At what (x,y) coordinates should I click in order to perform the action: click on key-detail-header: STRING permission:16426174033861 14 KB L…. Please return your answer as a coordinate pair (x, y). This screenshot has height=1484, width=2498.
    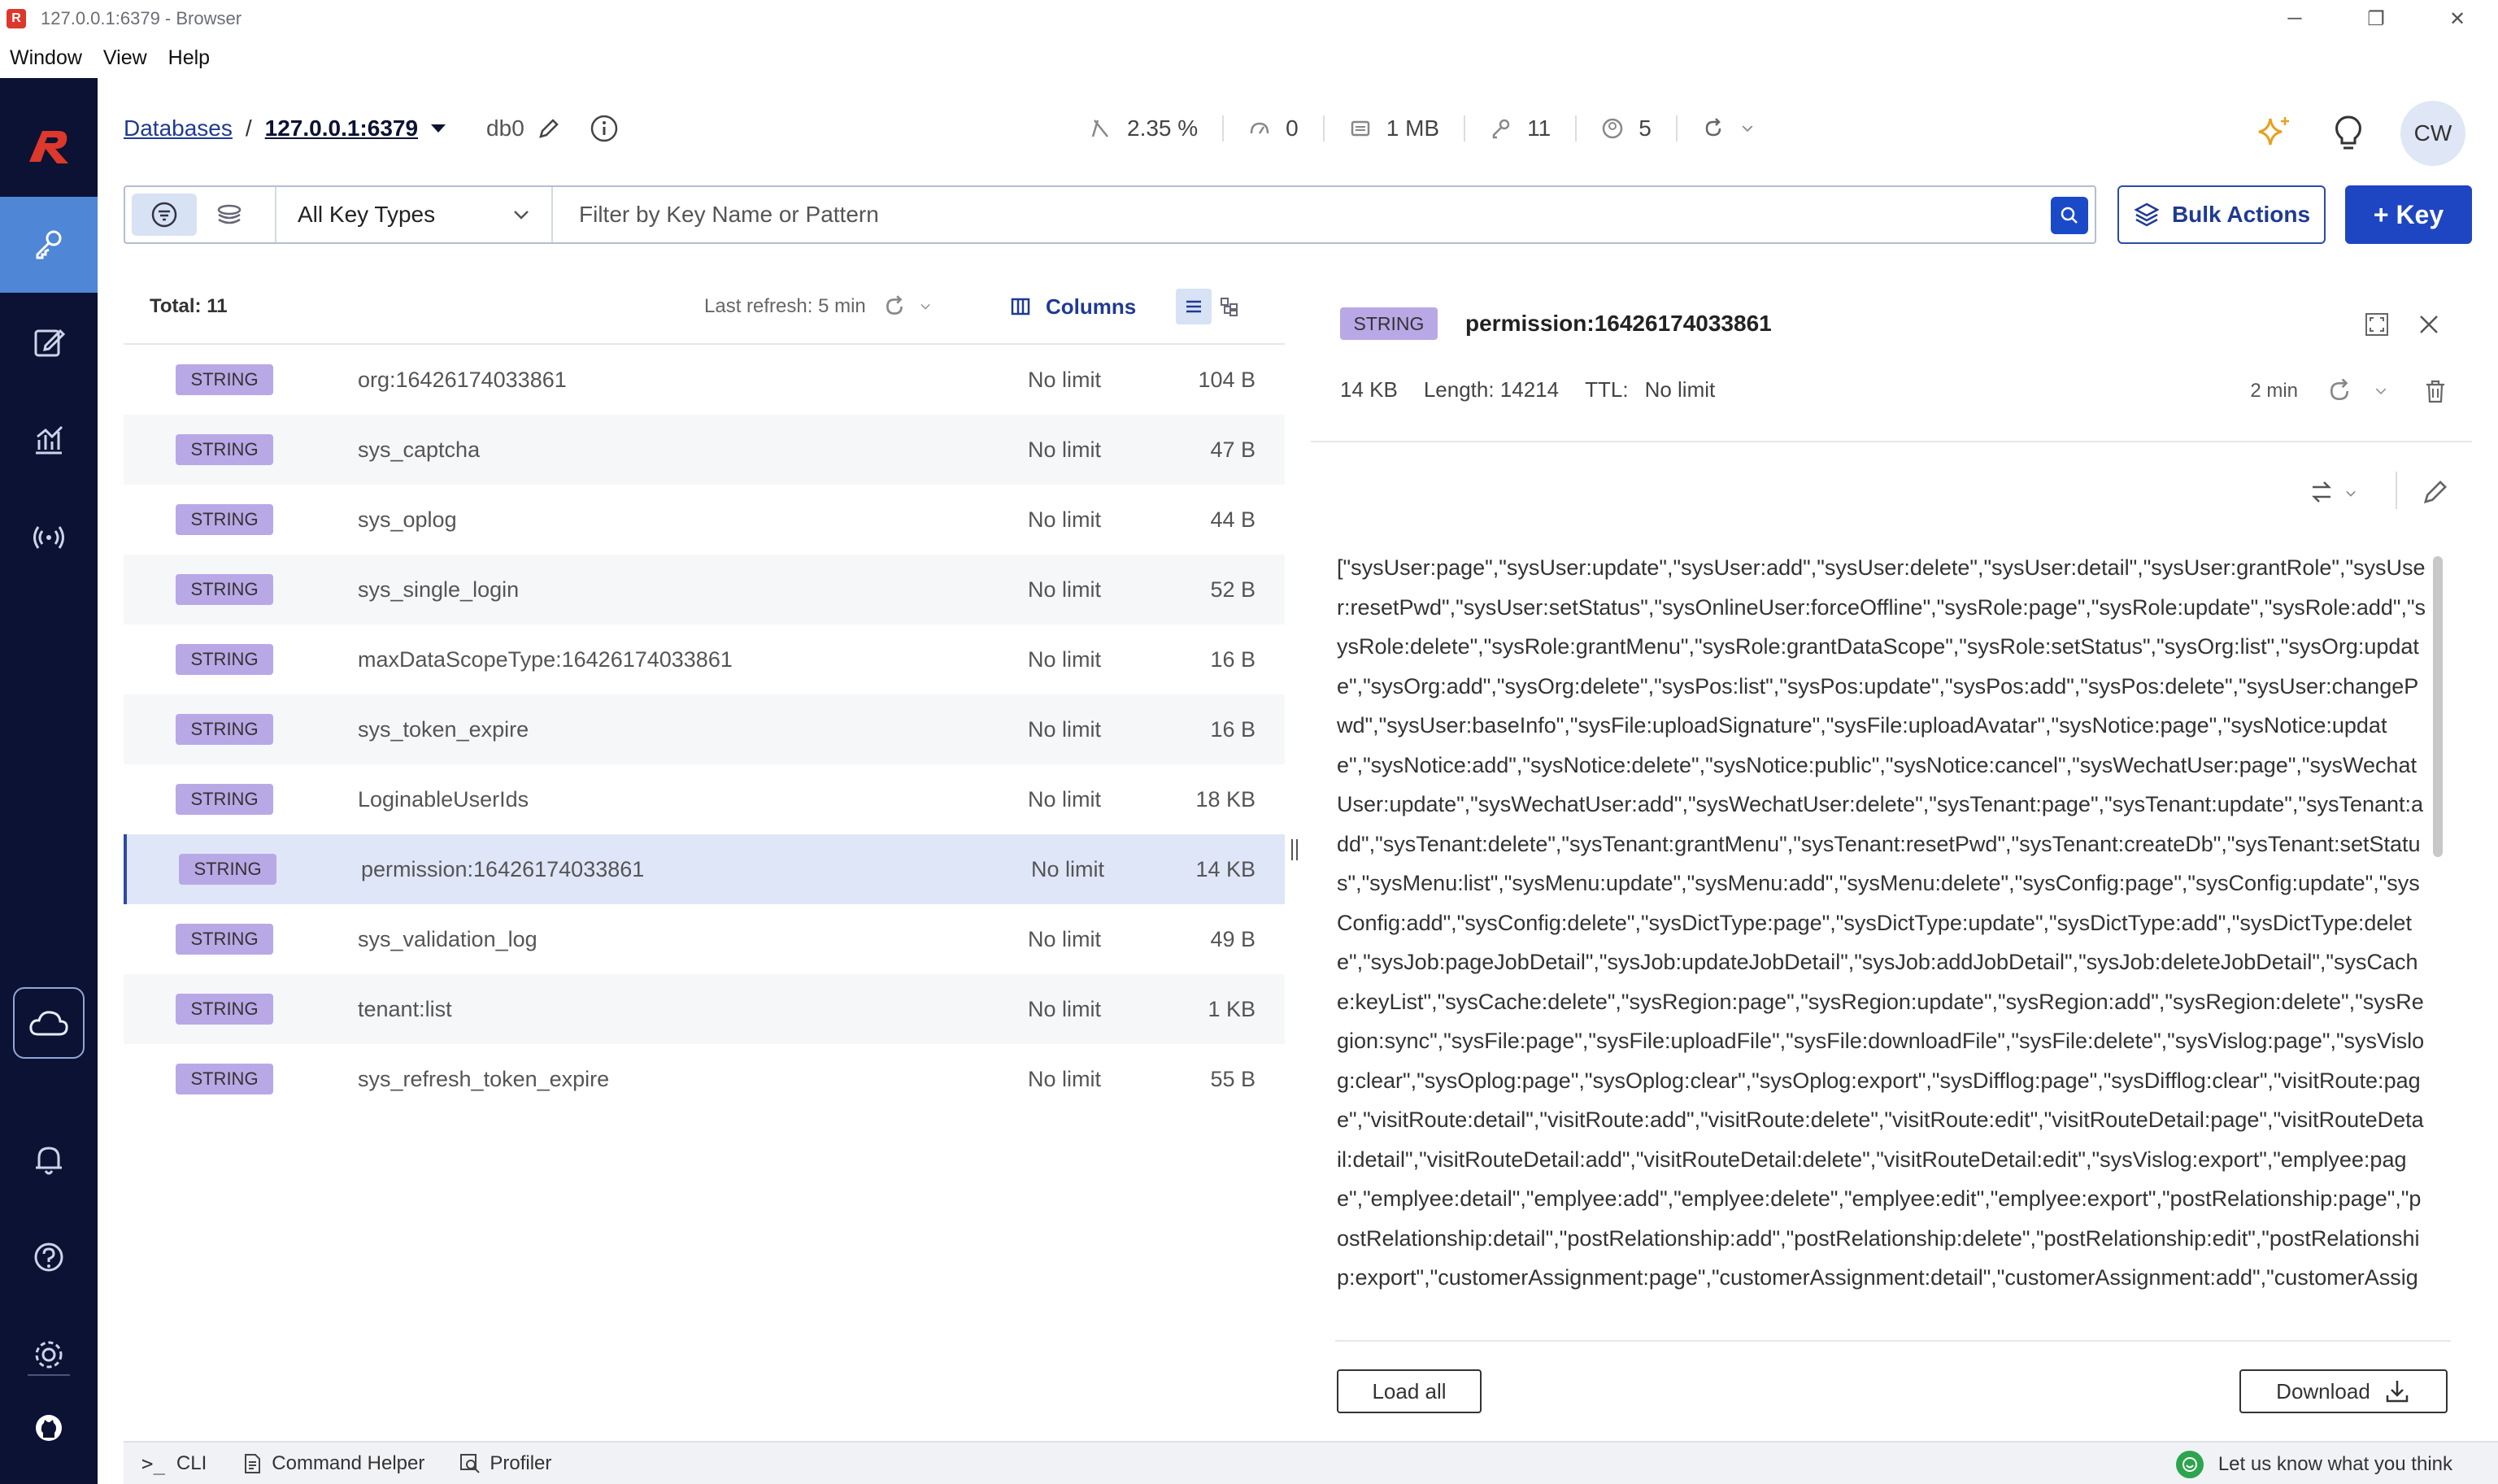
    Looking at the image, I should click on (1891, 356).